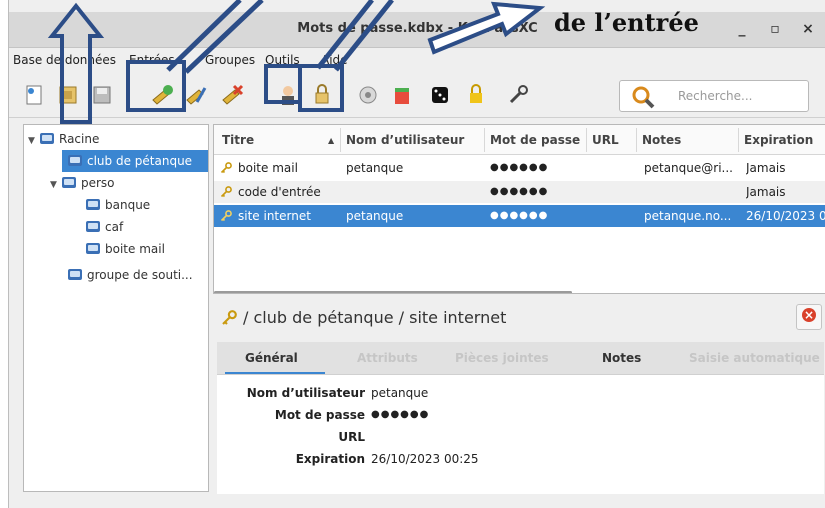 The image size is (825, 508). I want to click on open-database-icon, so click(68, 95).